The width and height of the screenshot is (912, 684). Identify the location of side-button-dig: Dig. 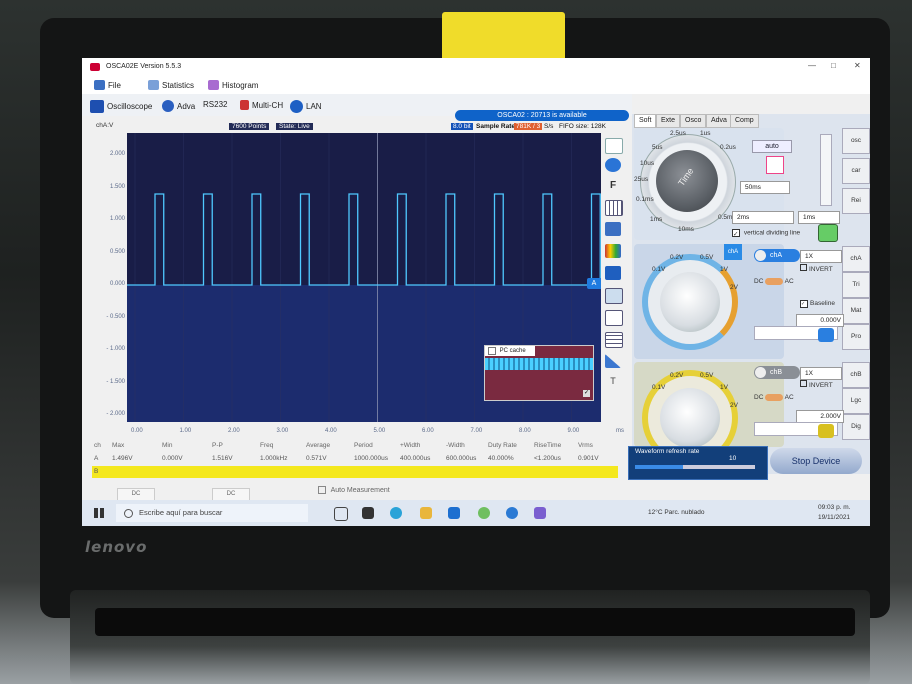
(856, 427).